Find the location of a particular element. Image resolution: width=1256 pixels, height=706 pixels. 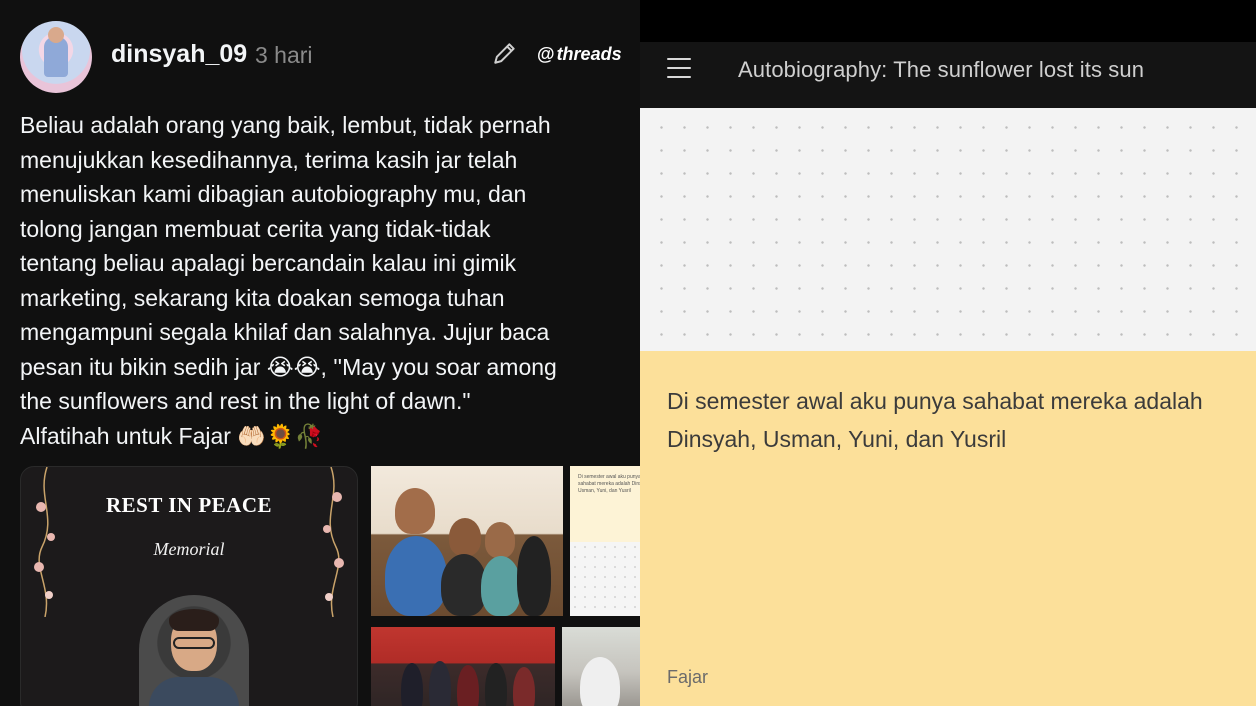

threads-logo: @ threads is located at coordinates (579, 54).